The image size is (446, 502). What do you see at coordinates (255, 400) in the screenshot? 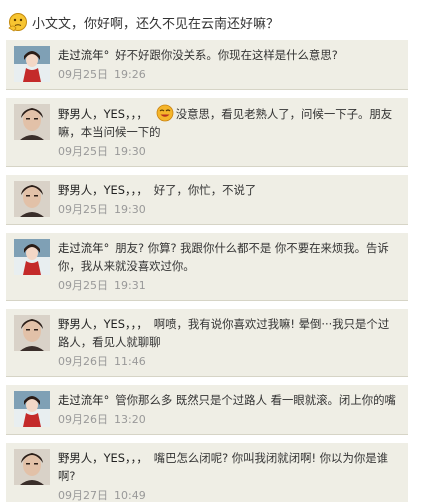
I see `message-text: 管你那么多 既然只是个过路人 看一眼就滚。闭上你的嘴` at bounding box center [255, 400].